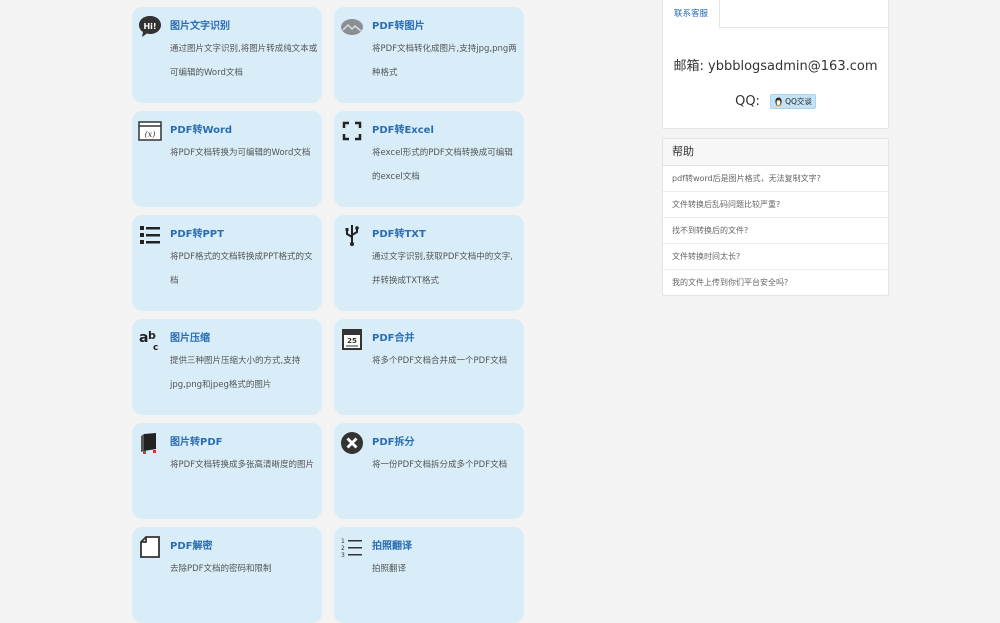 The width and height of the screenshot is (1000, 623). I want to click on tool-title: 图片文字识别, so click(200, 26).